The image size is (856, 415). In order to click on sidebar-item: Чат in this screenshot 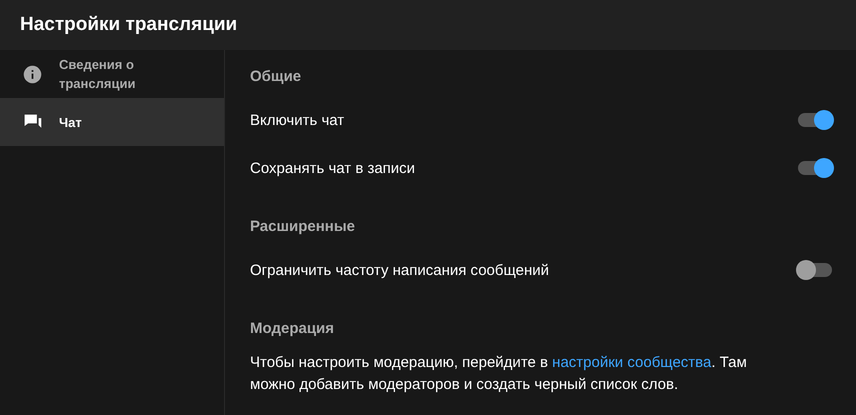, I will do `click(112, 122)`.